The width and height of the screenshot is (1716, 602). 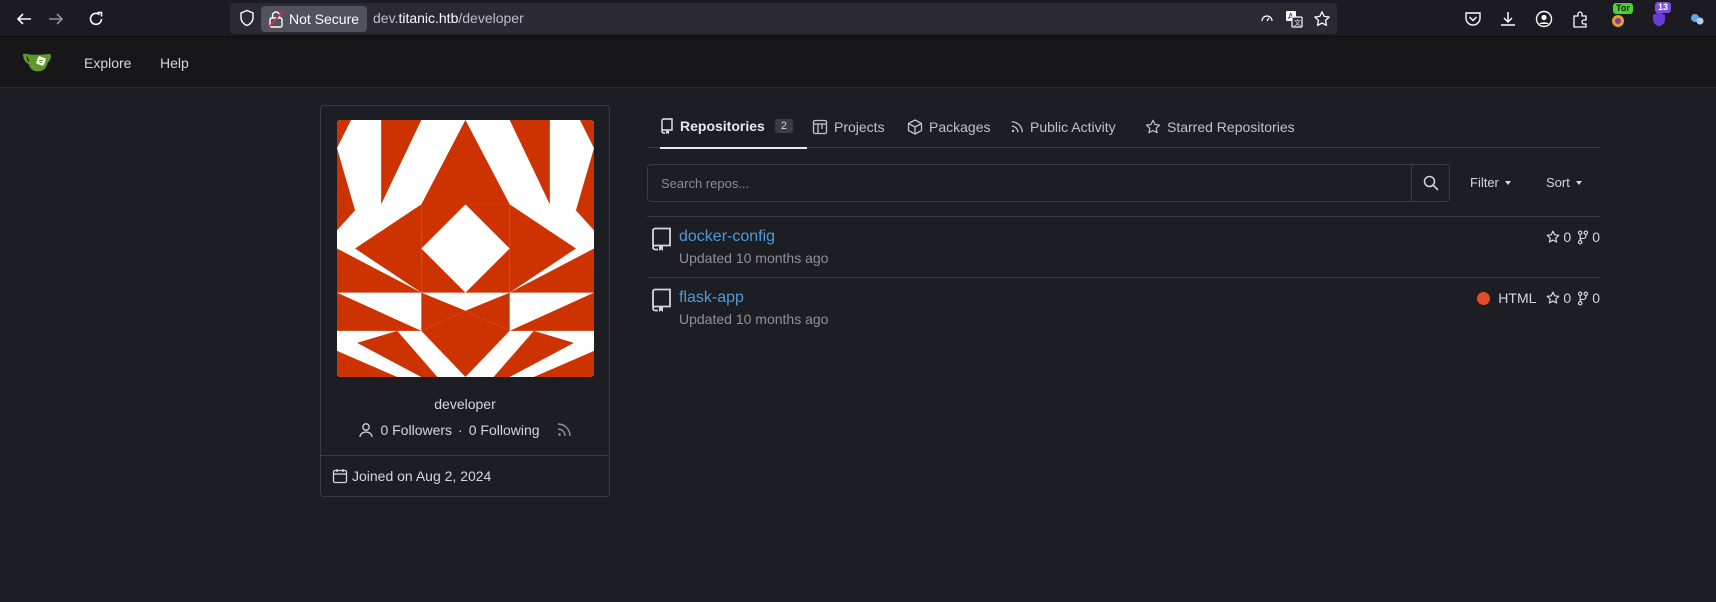 I want to click on url-path: /developer, so click(x=491, y=18).